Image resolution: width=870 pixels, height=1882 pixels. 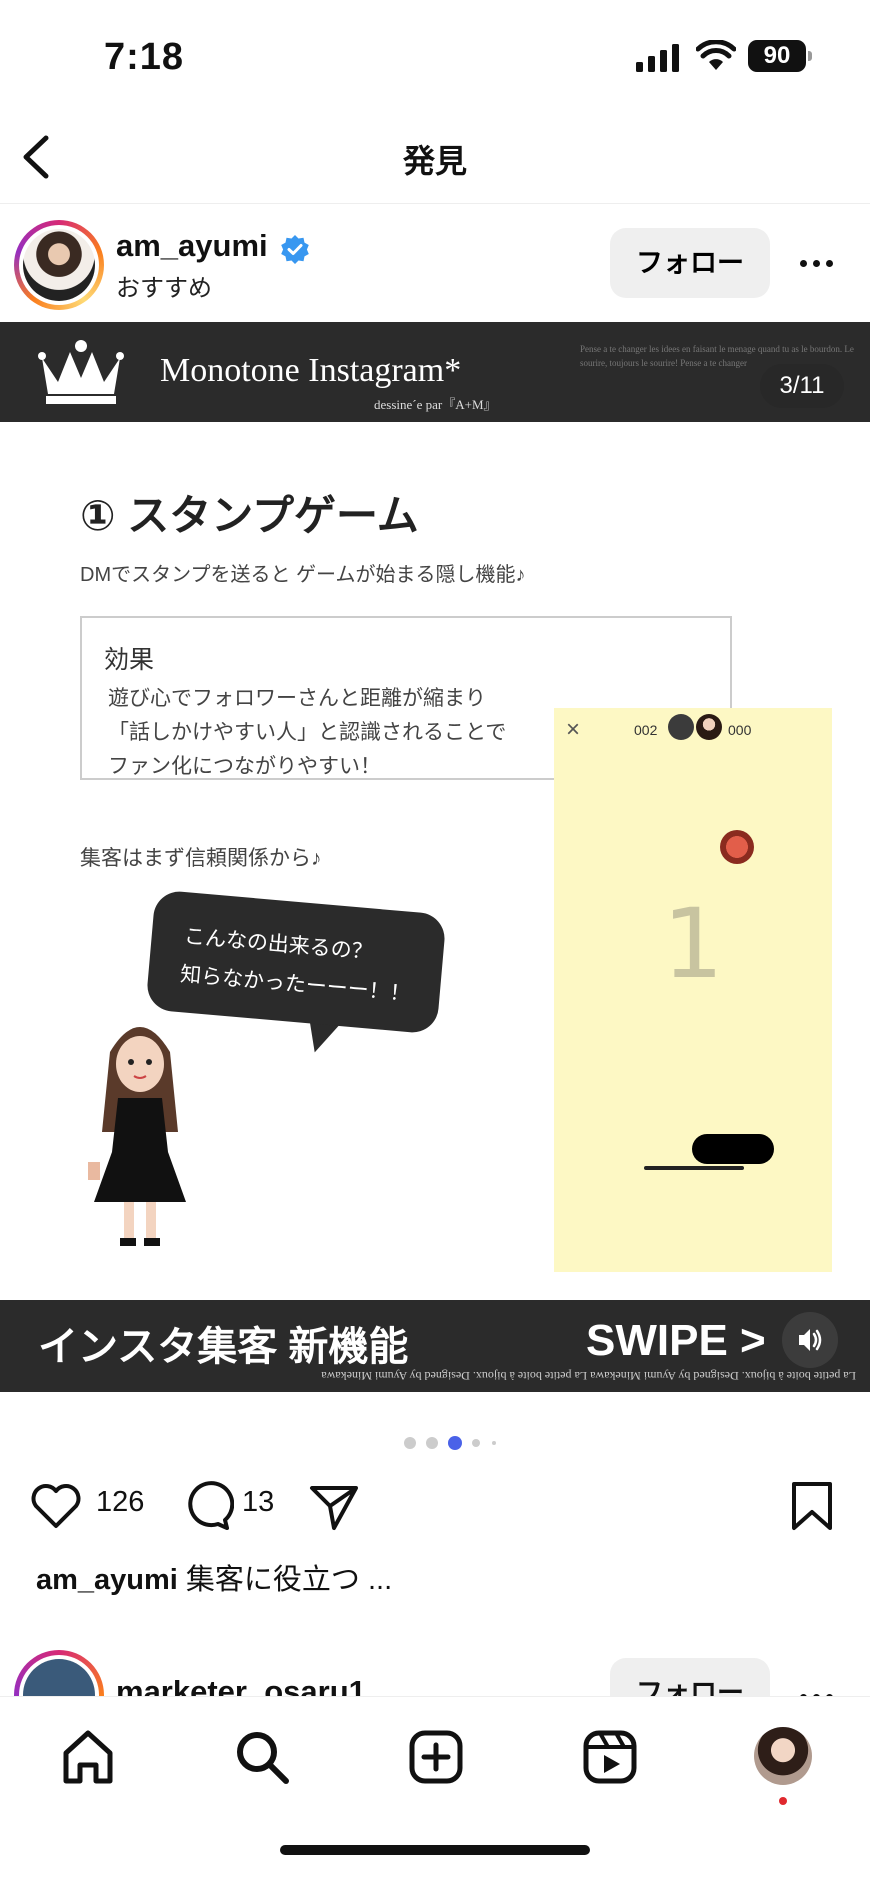 I want to click on page-title: 発見, so click(x=434, y=161).